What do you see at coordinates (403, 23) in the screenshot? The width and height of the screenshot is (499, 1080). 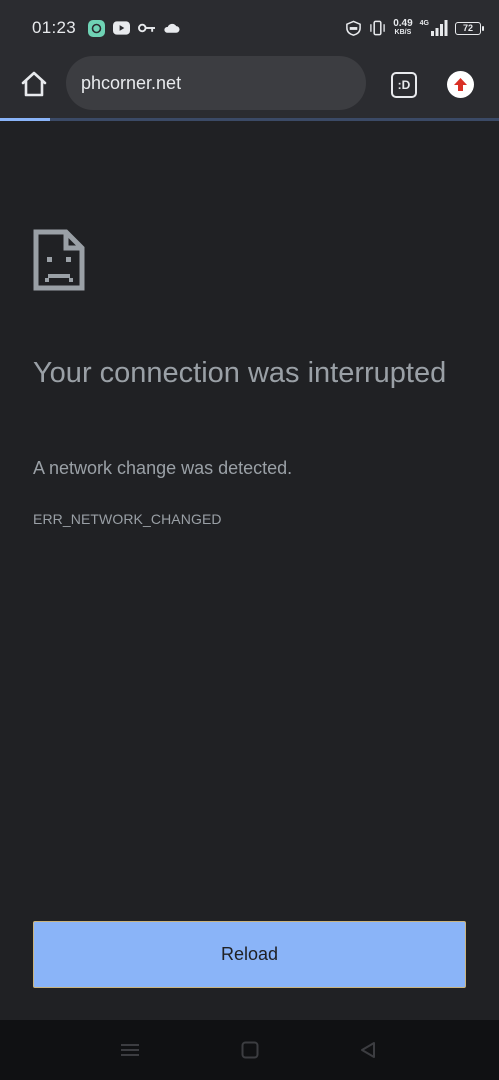 I see `speed-value: 0.49` at bounding box center [403, 23].